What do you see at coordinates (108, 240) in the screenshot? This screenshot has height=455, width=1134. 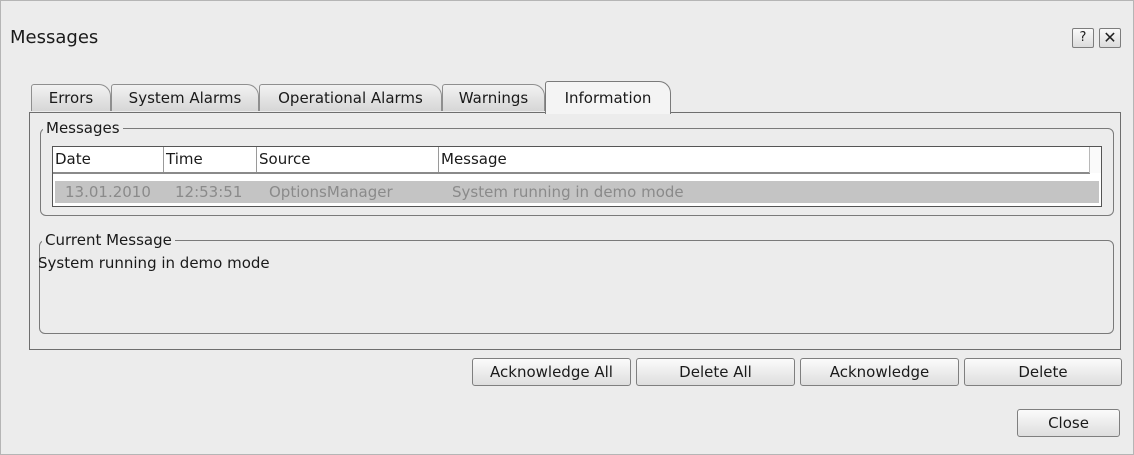 I see `current-message-legend: Current Message` at bounding box center [108, 240].